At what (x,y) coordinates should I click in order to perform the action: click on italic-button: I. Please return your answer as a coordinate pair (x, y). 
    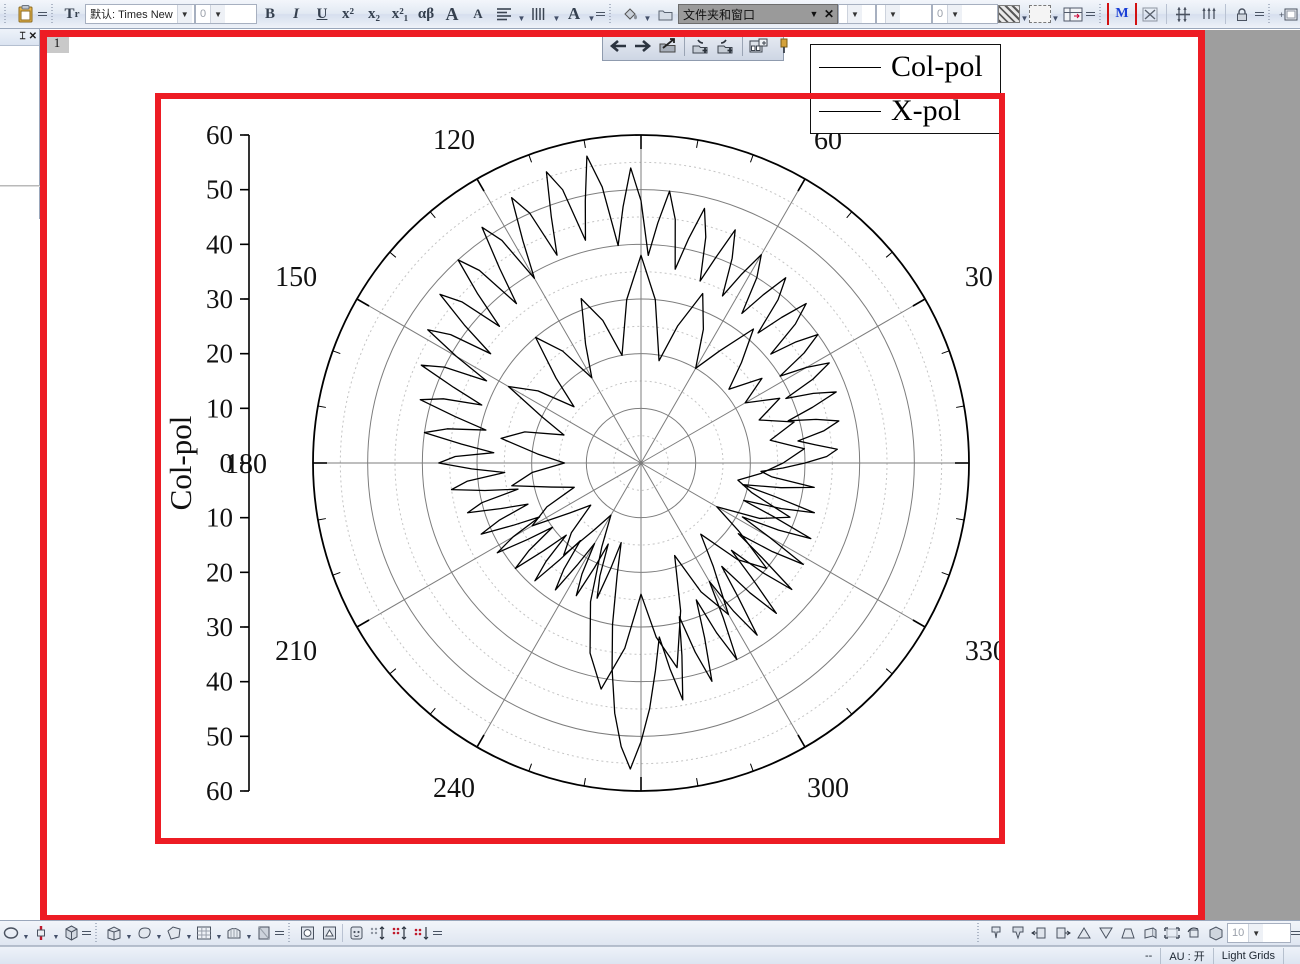
    Looking at the image, I should click on (296, 14).